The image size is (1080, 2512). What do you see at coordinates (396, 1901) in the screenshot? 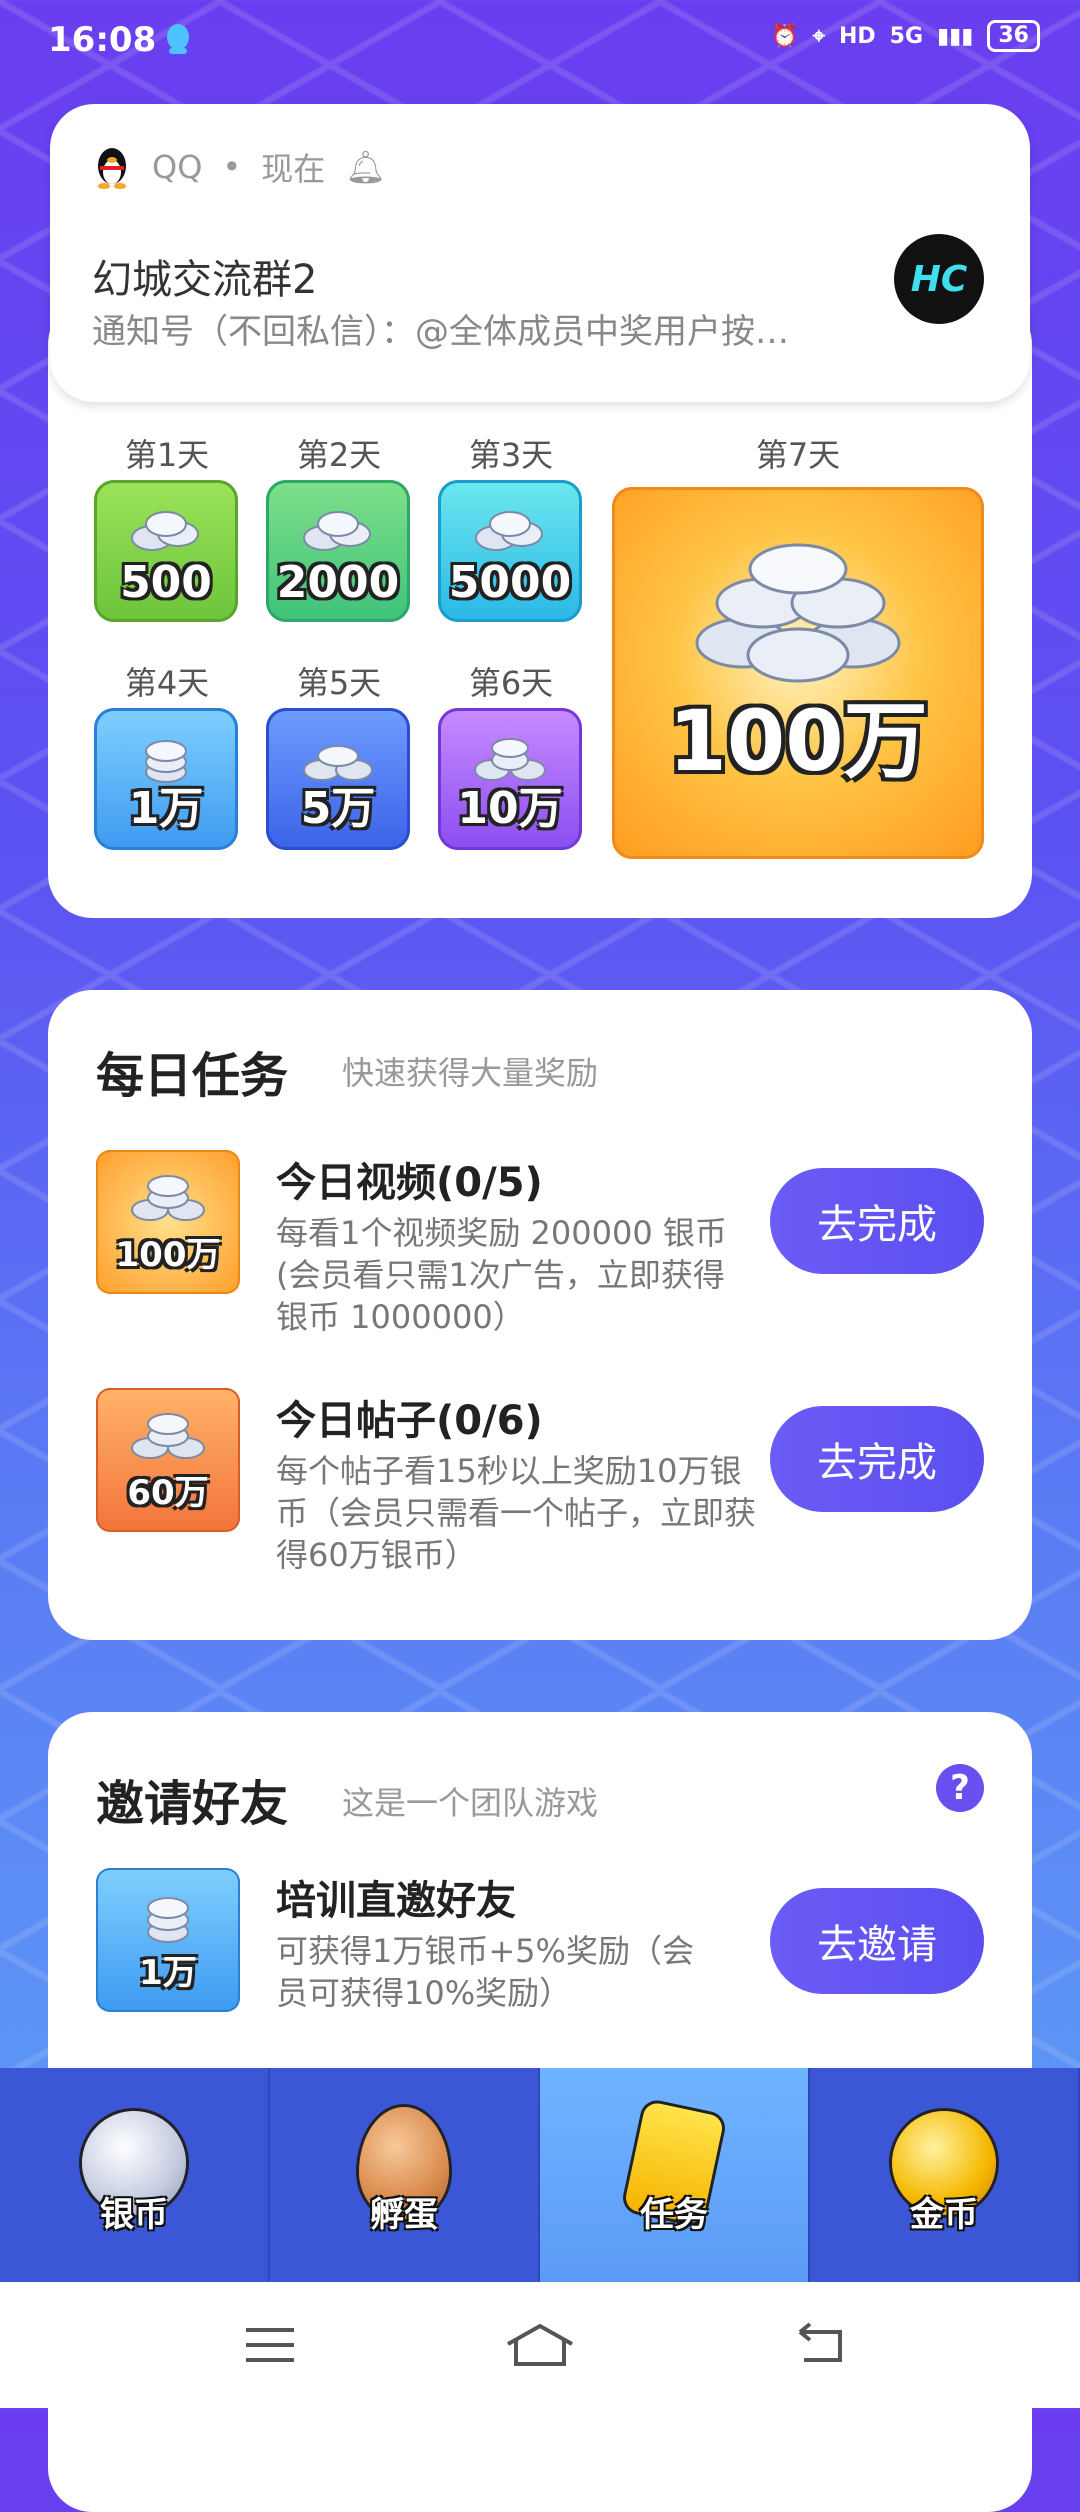
I see `invite-item-title: 培训直邀好友` at bounding box center [396, 1901].